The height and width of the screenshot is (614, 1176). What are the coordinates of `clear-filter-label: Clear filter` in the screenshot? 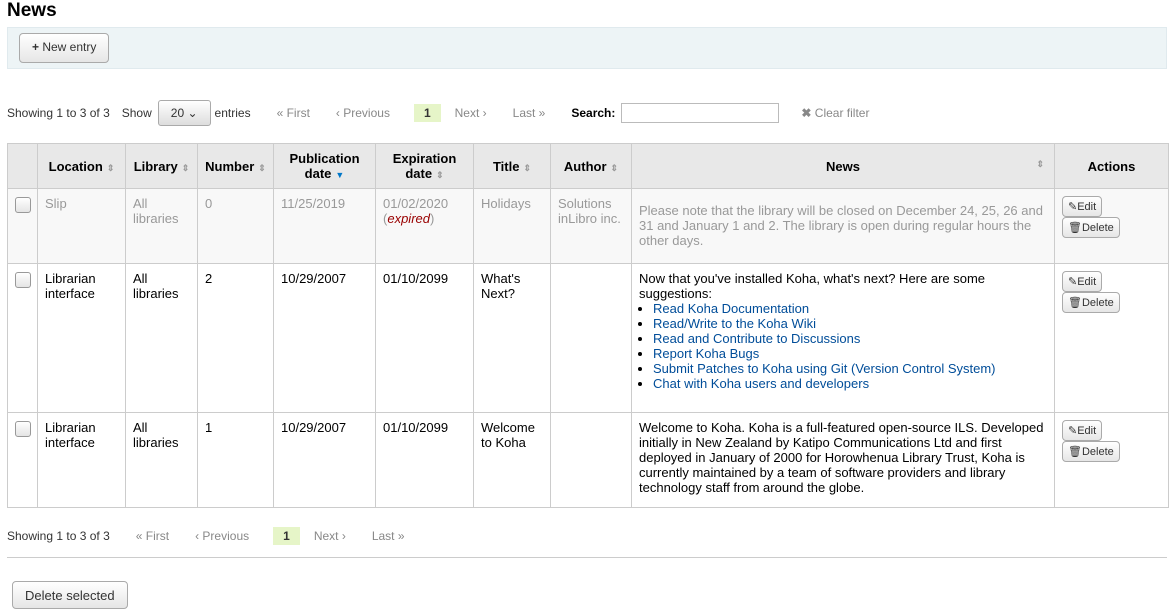 It's located at (842, 113).